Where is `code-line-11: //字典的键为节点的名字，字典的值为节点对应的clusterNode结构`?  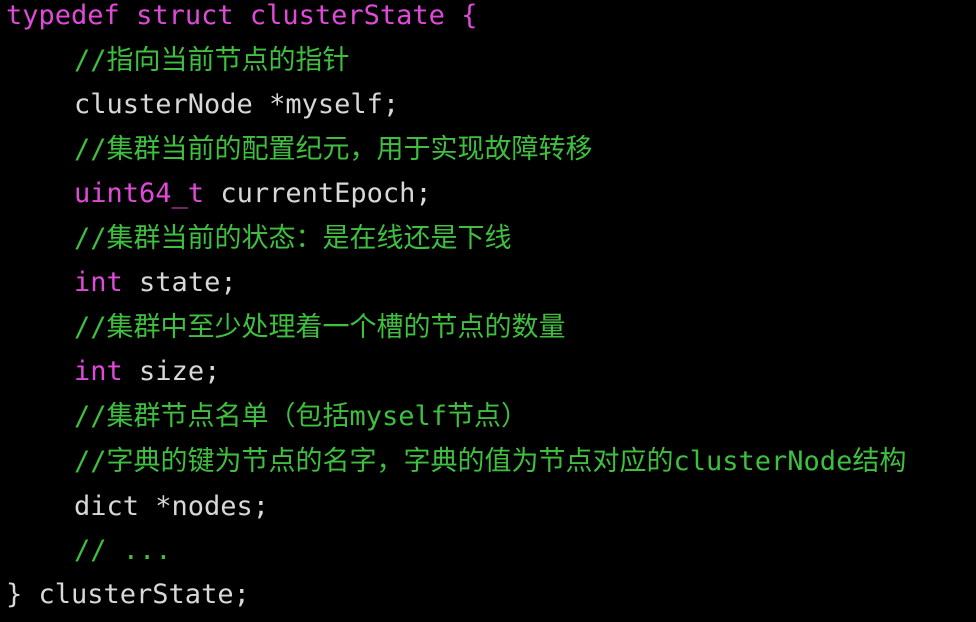
code-line-11: //字典的键为节点的名字，字典的值为节点对应的clusterNode结构 is located at coordinates (456, 462).